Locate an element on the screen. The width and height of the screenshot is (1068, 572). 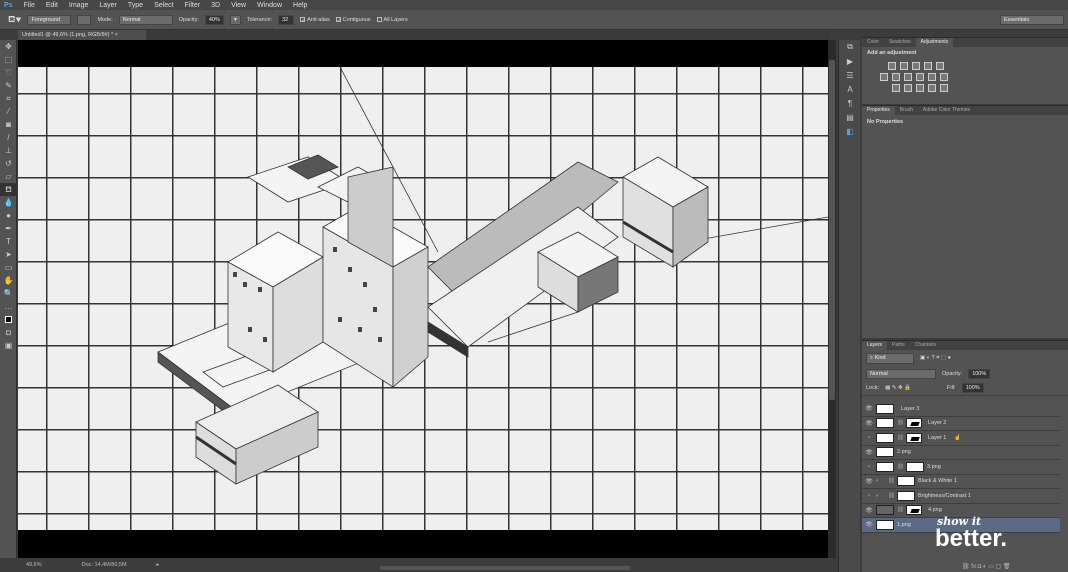
screen-mode-icon: ▣ is located at coordinates (8, 345).